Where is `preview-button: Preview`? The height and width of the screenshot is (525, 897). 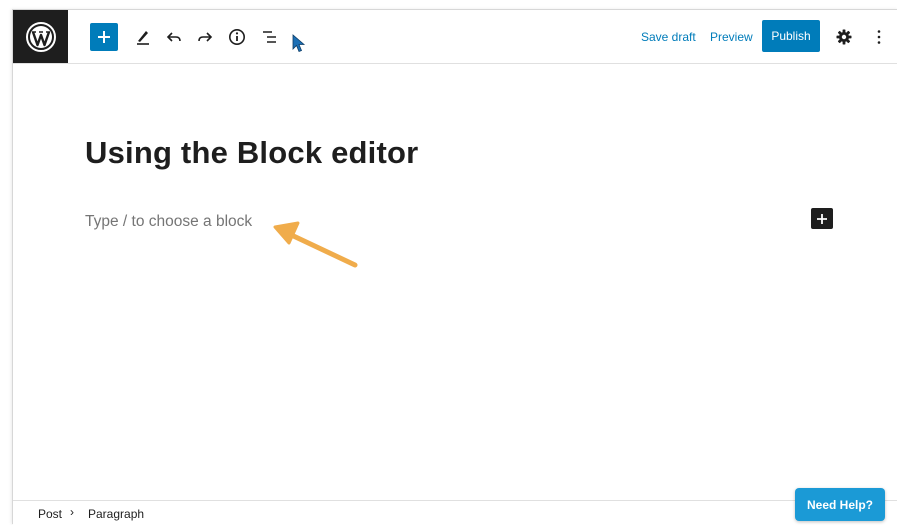 preview-button: Preview is located at coordinates (731, 37).